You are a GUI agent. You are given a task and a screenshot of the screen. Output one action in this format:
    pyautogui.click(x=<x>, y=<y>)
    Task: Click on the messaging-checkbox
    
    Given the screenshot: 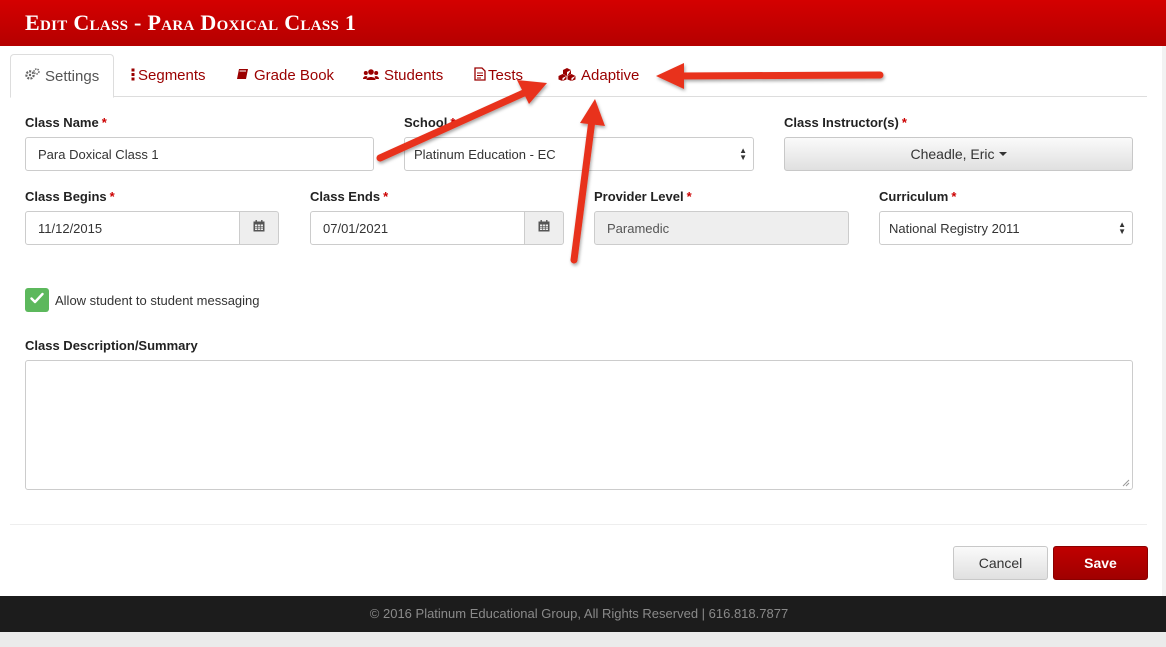 What is the action you would take?
    pyautogui.click(x=37, y=300)
    